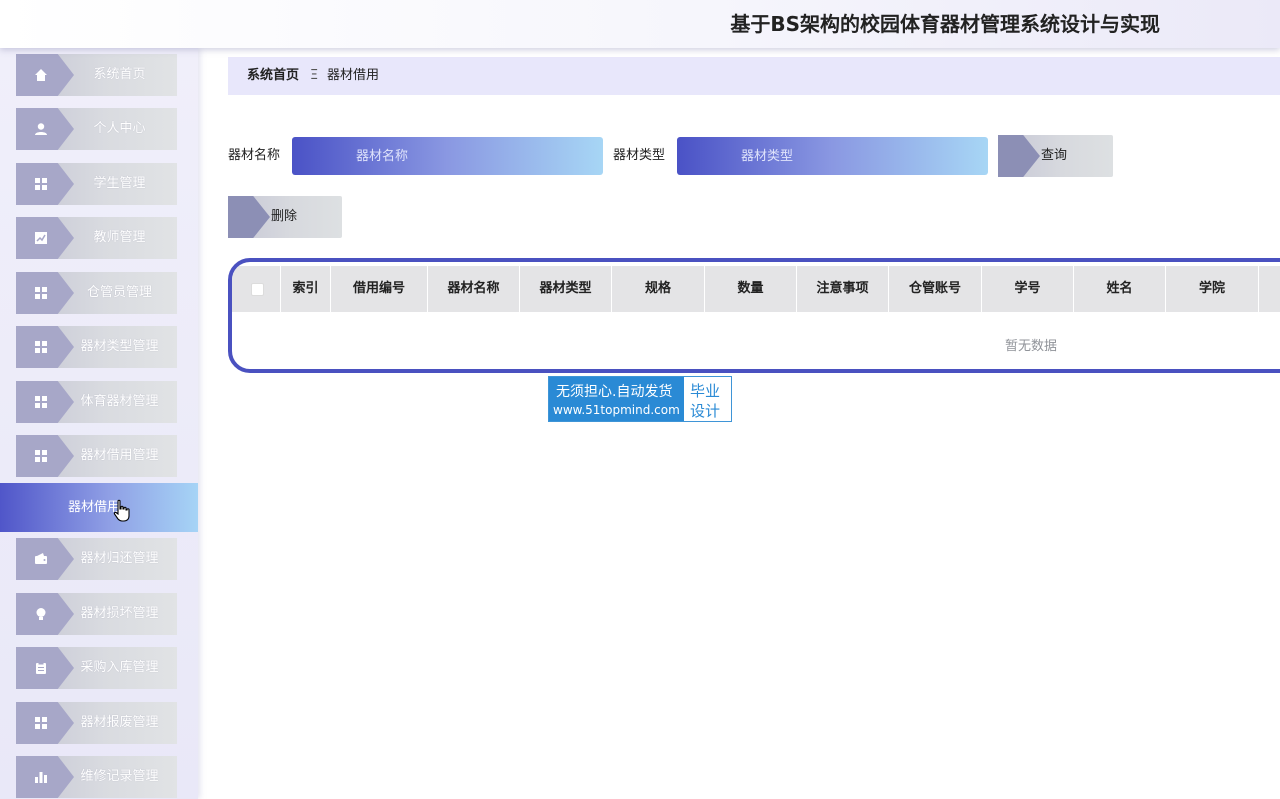 This screenshot has width=1280, height=799. Describe the element at coordinates (254, 155) in the screenshot. I see `equipment-name-label: 器材名称` at that location.